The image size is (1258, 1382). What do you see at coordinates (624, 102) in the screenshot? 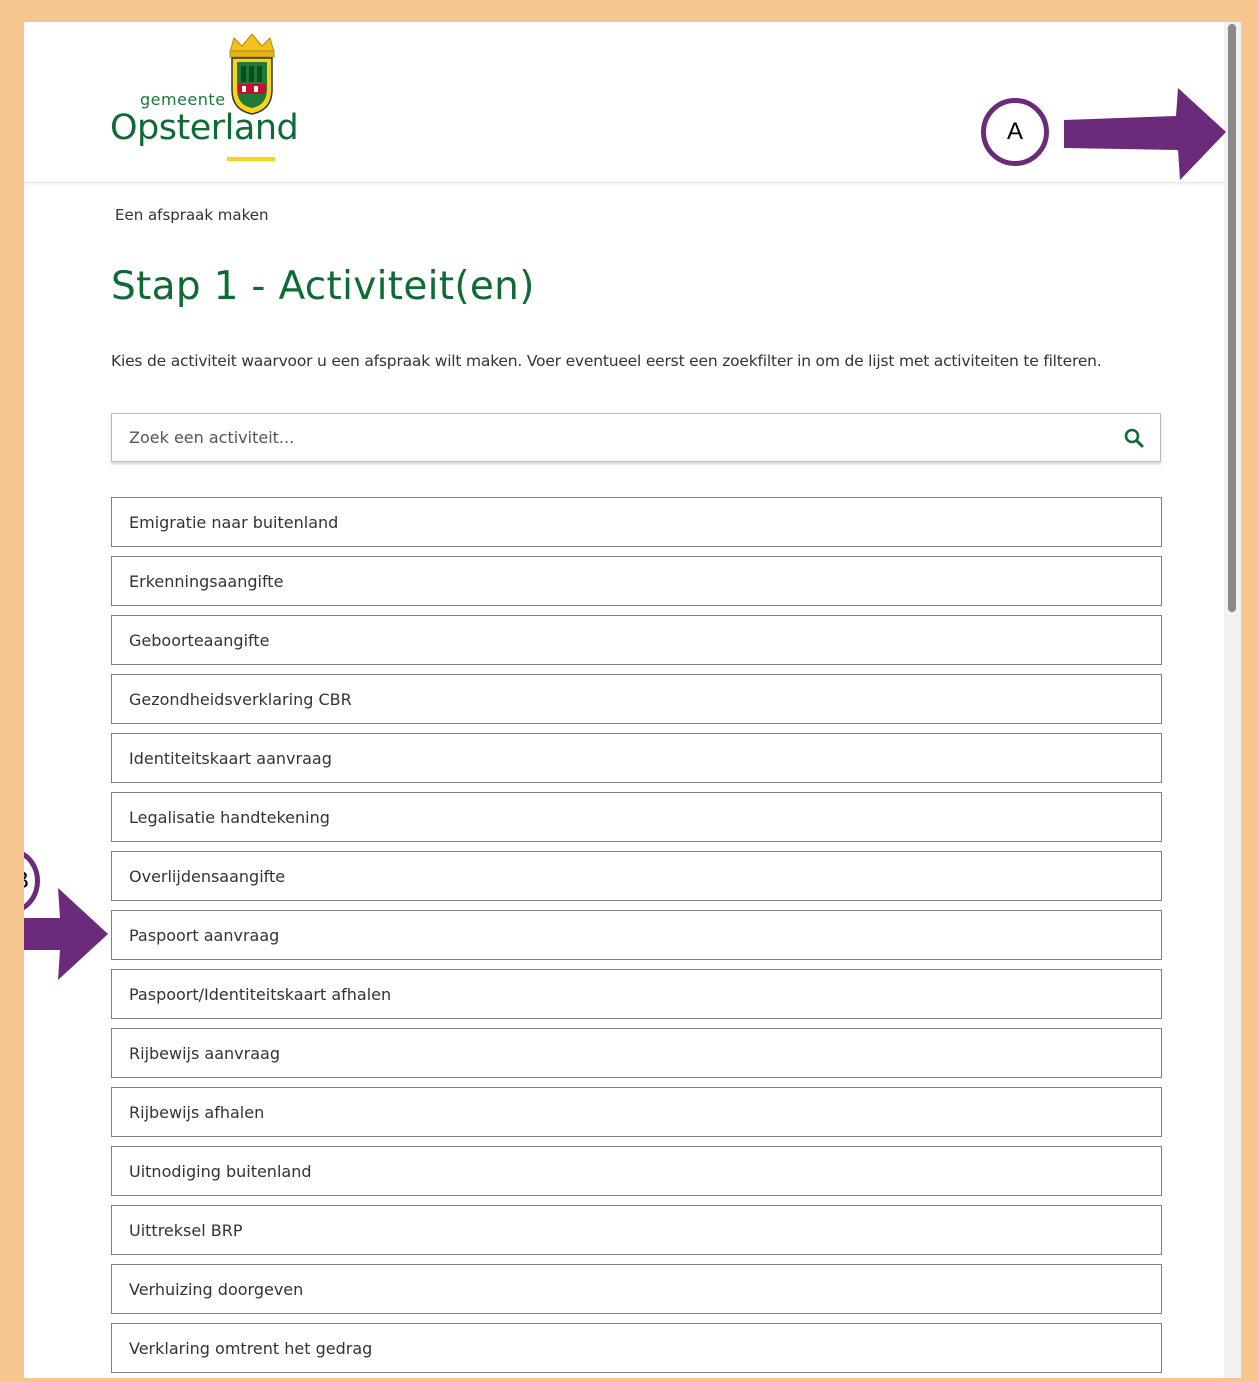
I see `site-header: gemeente Opsterland` at bounding box center [624, 102].